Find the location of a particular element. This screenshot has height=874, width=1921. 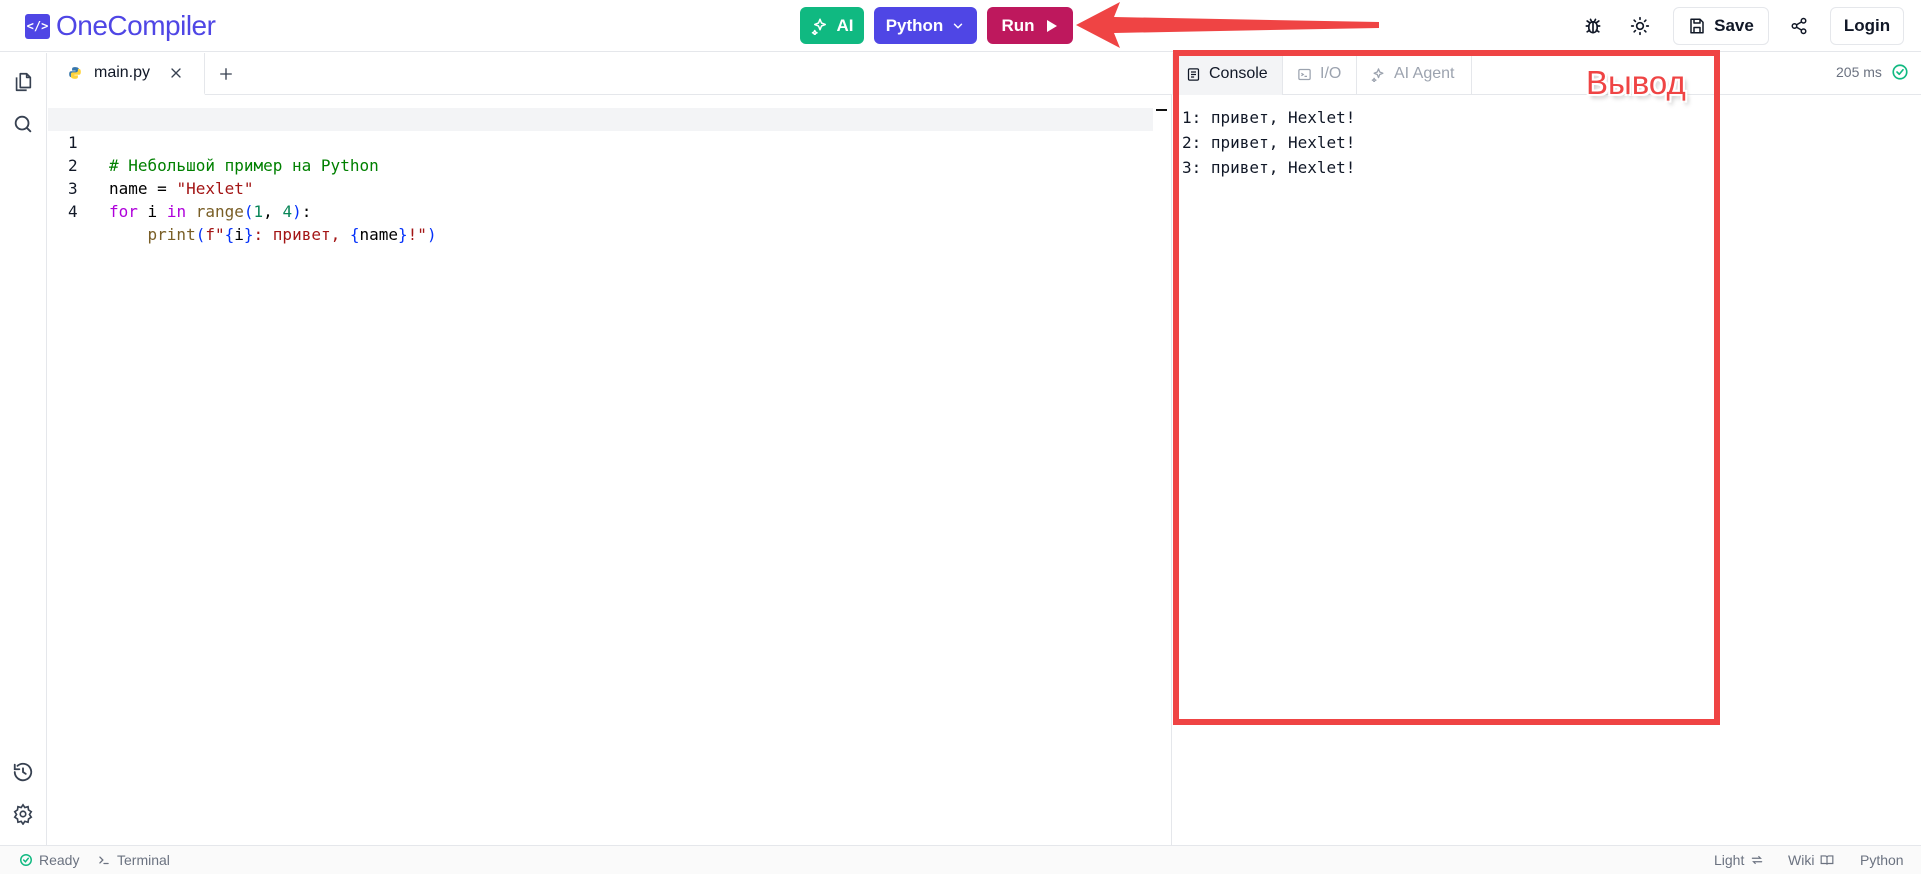

tab-console: Console is located at coordinates (1227, 74).